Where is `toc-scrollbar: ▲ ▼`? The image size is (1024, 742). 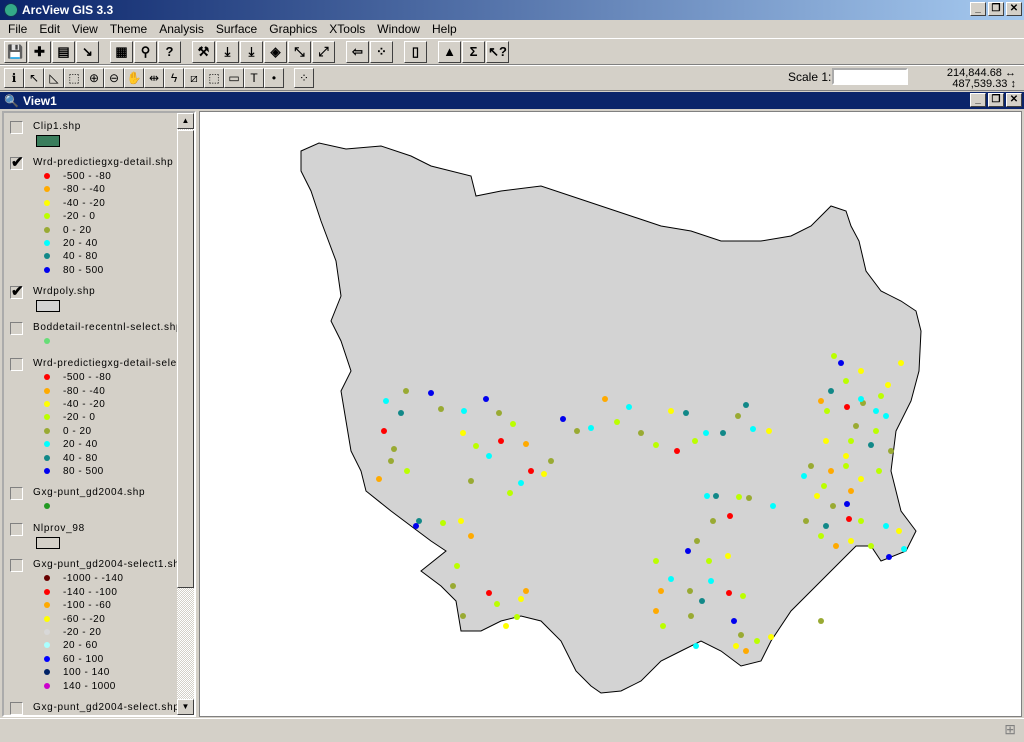
toc-scrollbar: ▲ ▼ is located at coordinates (185, 414).